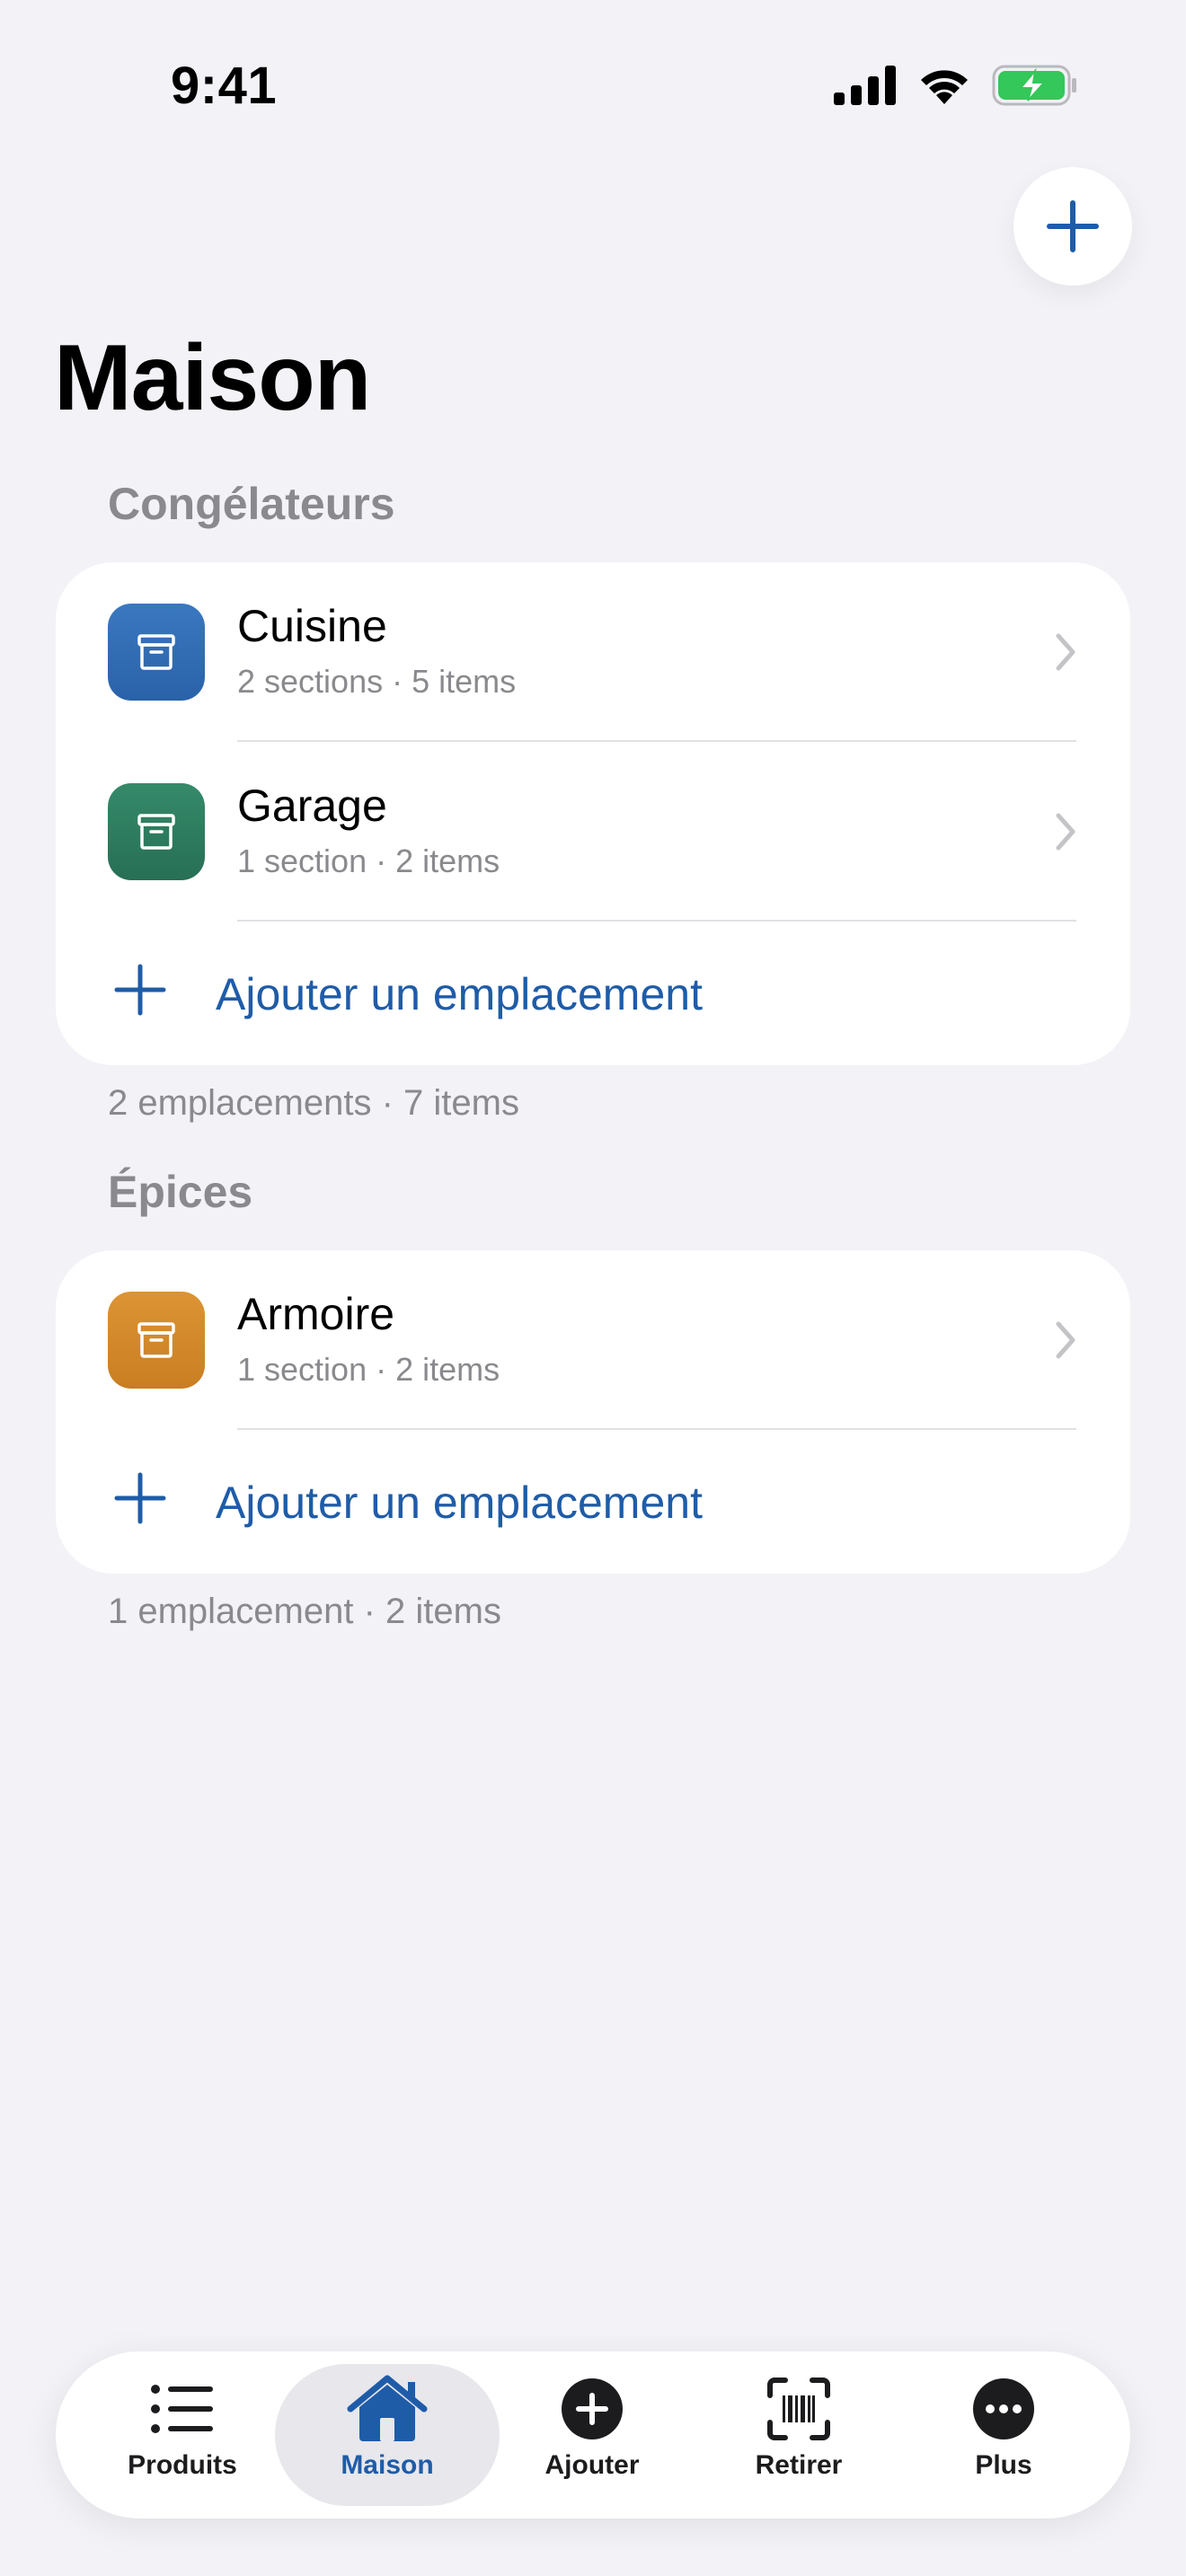  I want to click on list-icon, so click(182, 2409).